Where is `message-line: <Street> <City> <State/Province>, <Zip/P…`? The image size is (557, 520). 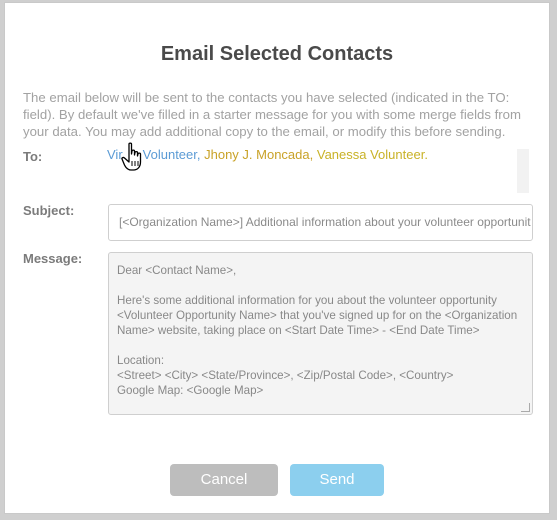
message-line: <Street> <City> <State/Province>, <Zip/P… is located at coordinates (285, 375).